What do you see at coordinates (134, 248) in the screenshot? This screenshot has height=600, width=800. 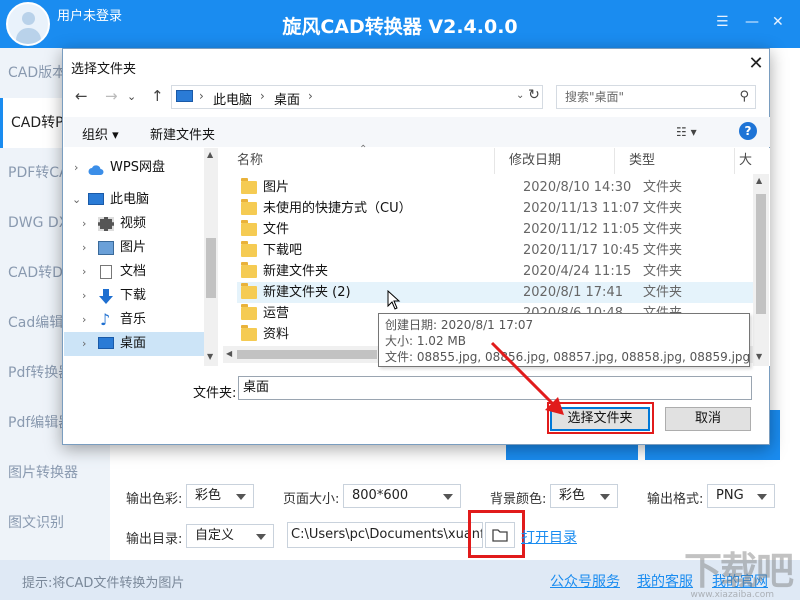 I see `tree-item-pictures: › 图片` at bounding box center [134, 248].